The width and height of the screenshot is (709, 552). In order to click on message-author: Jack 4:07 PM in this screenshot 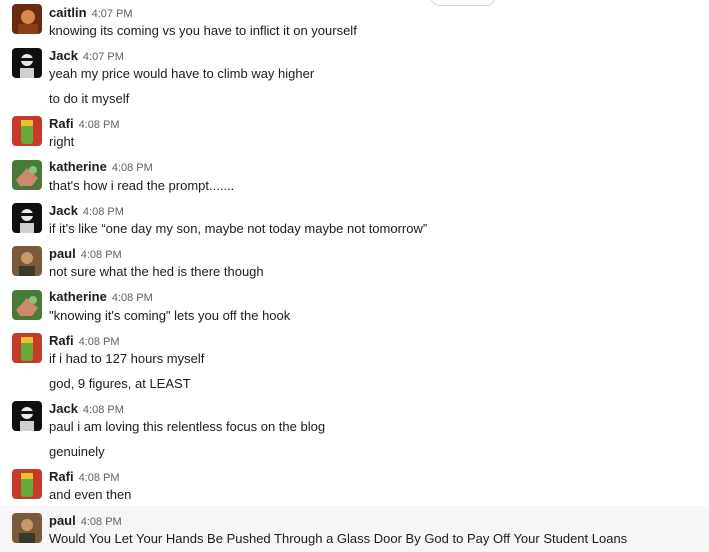, I will do `click(86, 55)`.